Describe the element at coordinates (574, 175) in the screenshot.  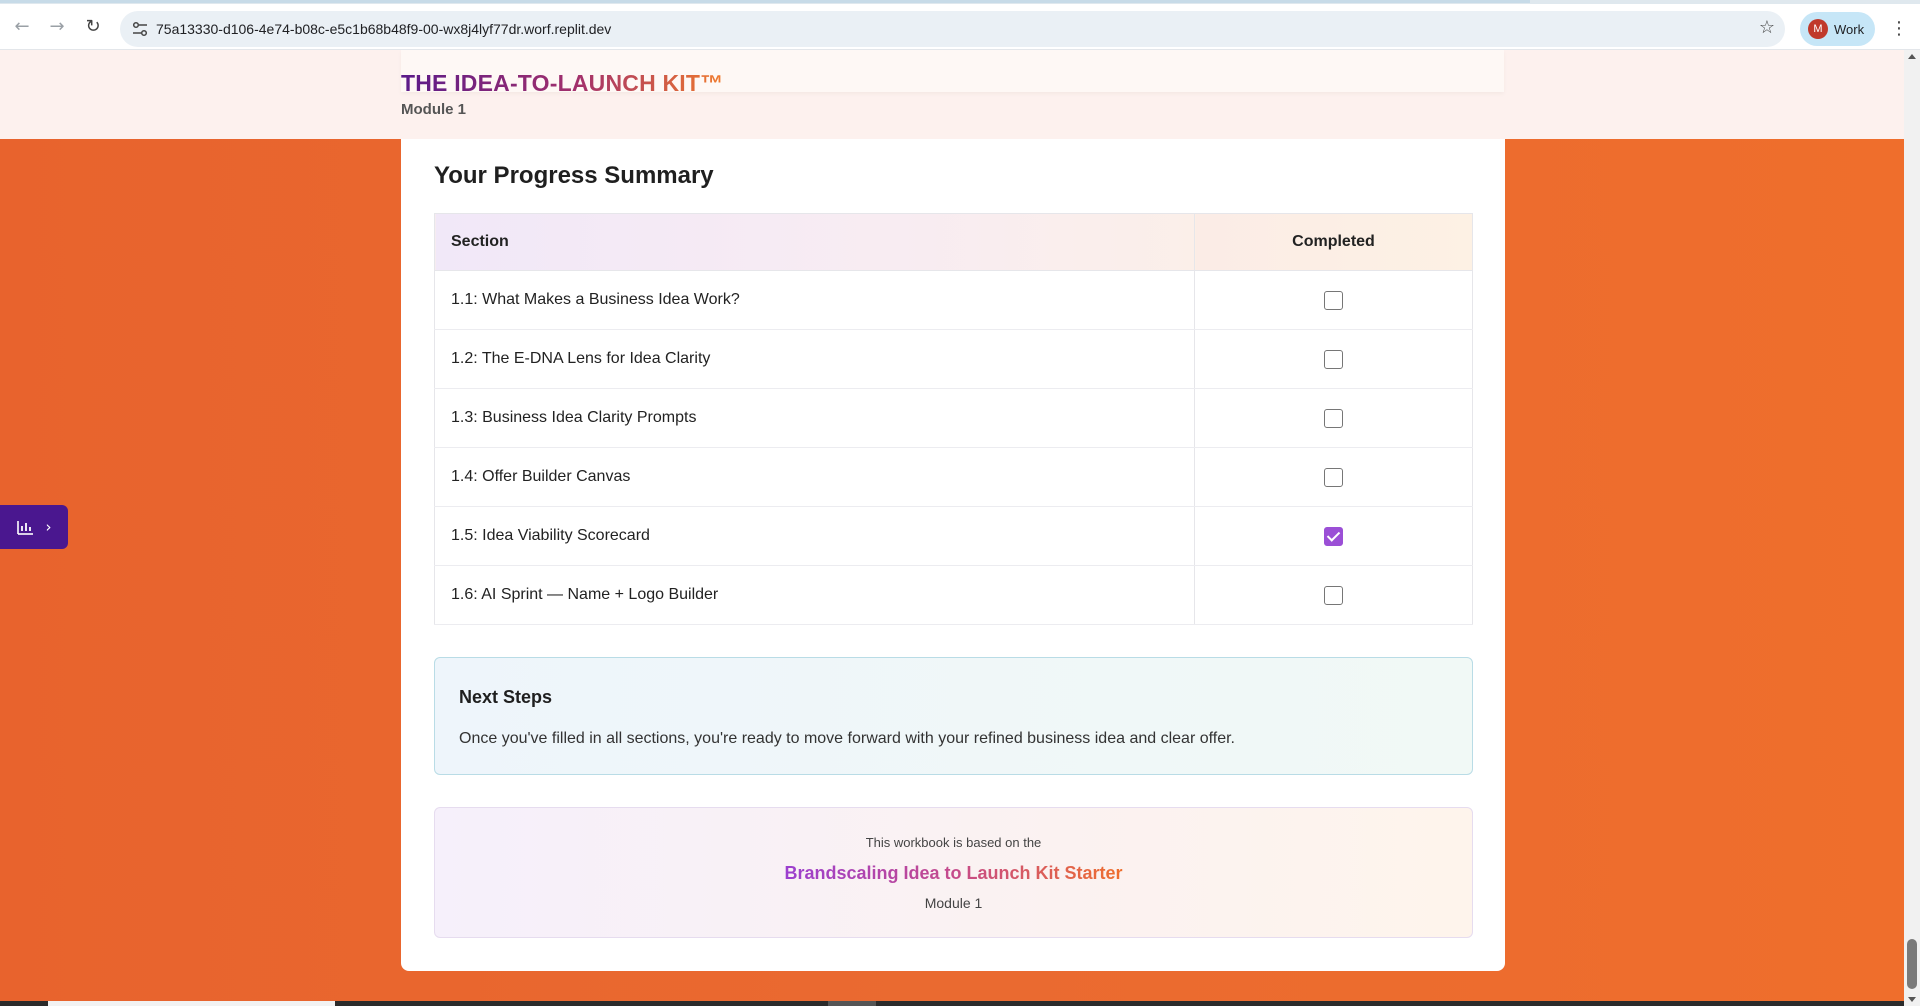
I see `progress-summary-title: Your Progress Summary` at that location.